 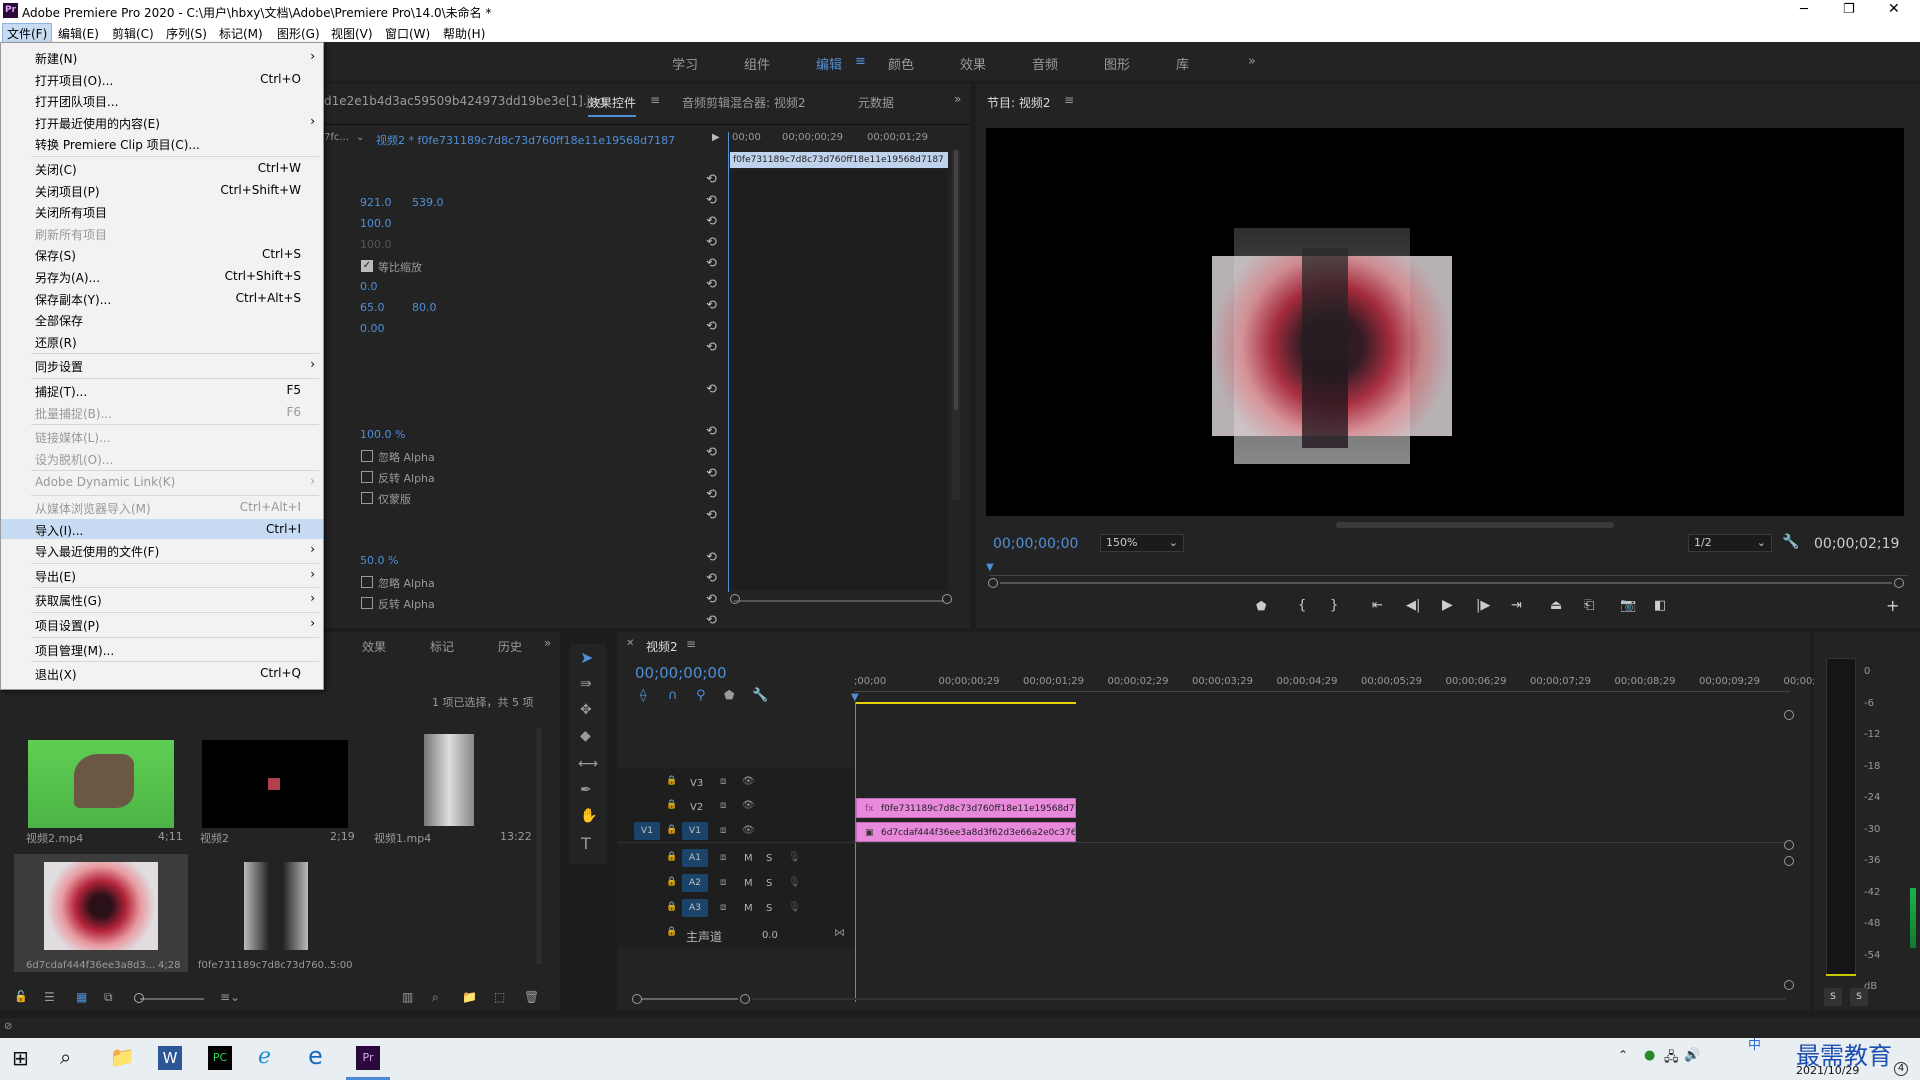 I want to click on thumbnail-person, so click(x=276, y=906).